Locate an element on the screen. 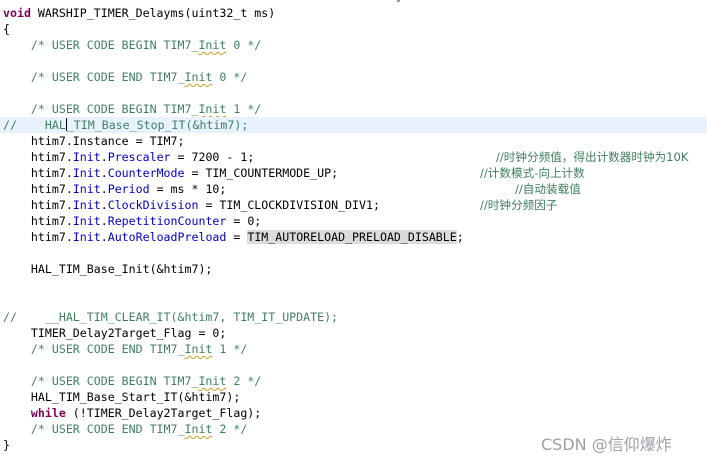 This screenshot has height=460, width=707. field: Prescaler is located at coordinates (139, 157).